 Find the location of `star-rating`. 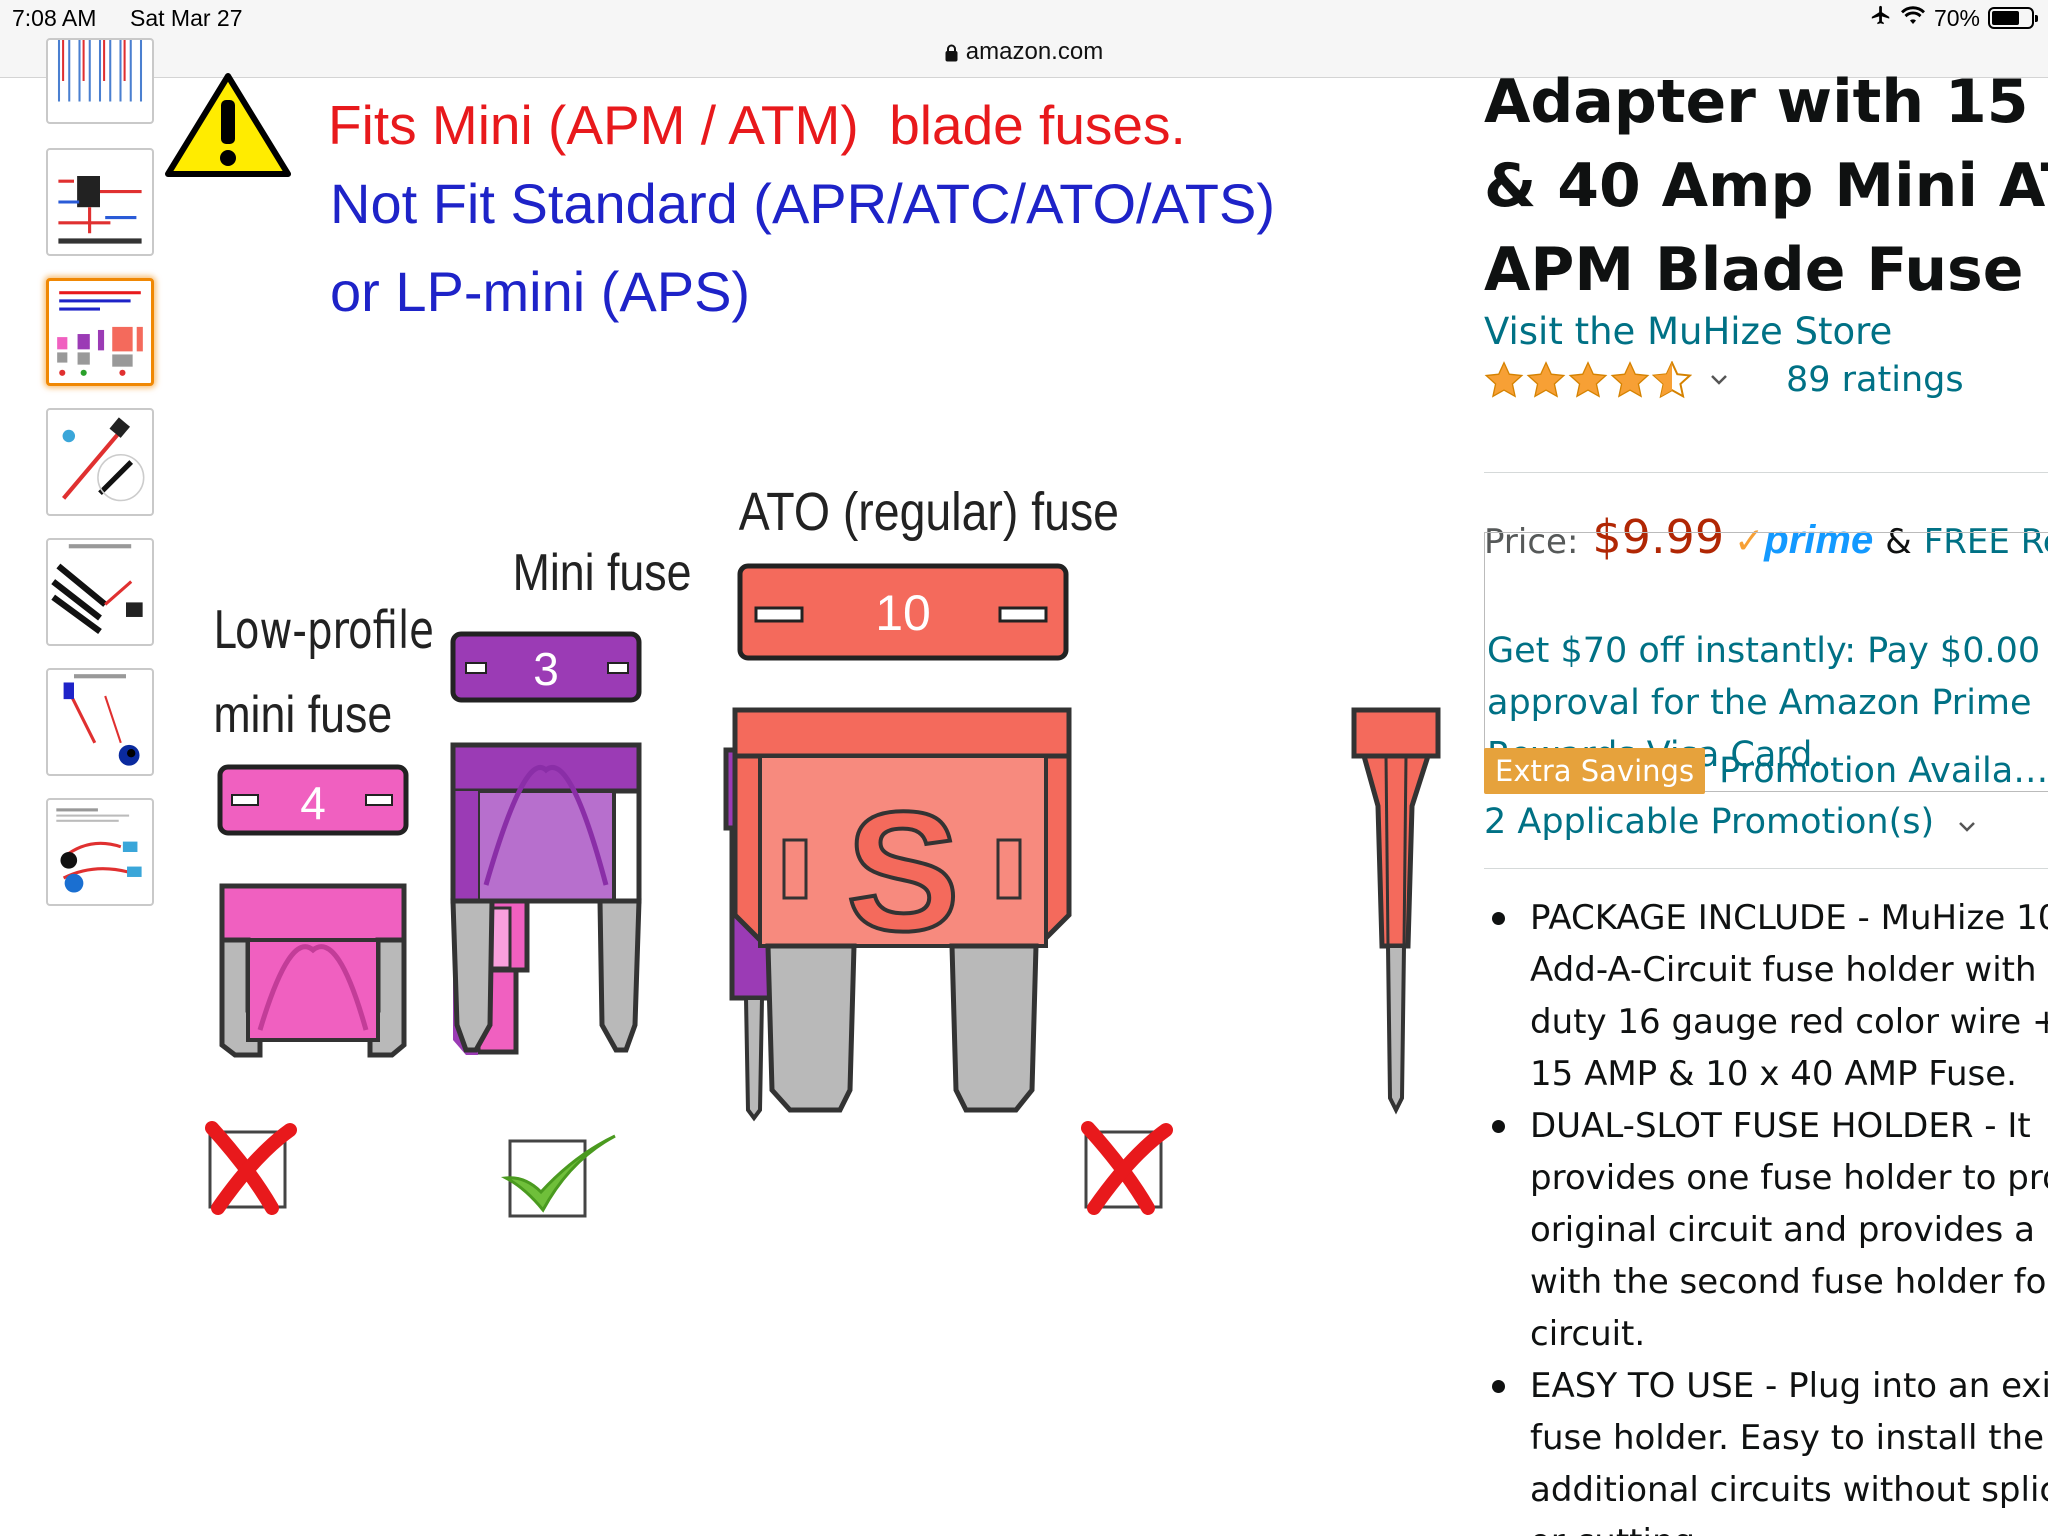

star-rating is located at coordinates (1588, 380).